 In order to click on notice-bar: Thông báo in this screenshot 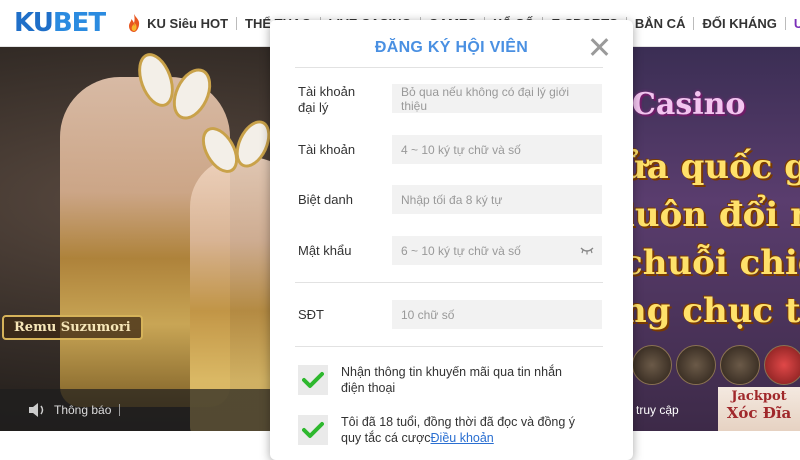, I will do `click(135, 410)`.